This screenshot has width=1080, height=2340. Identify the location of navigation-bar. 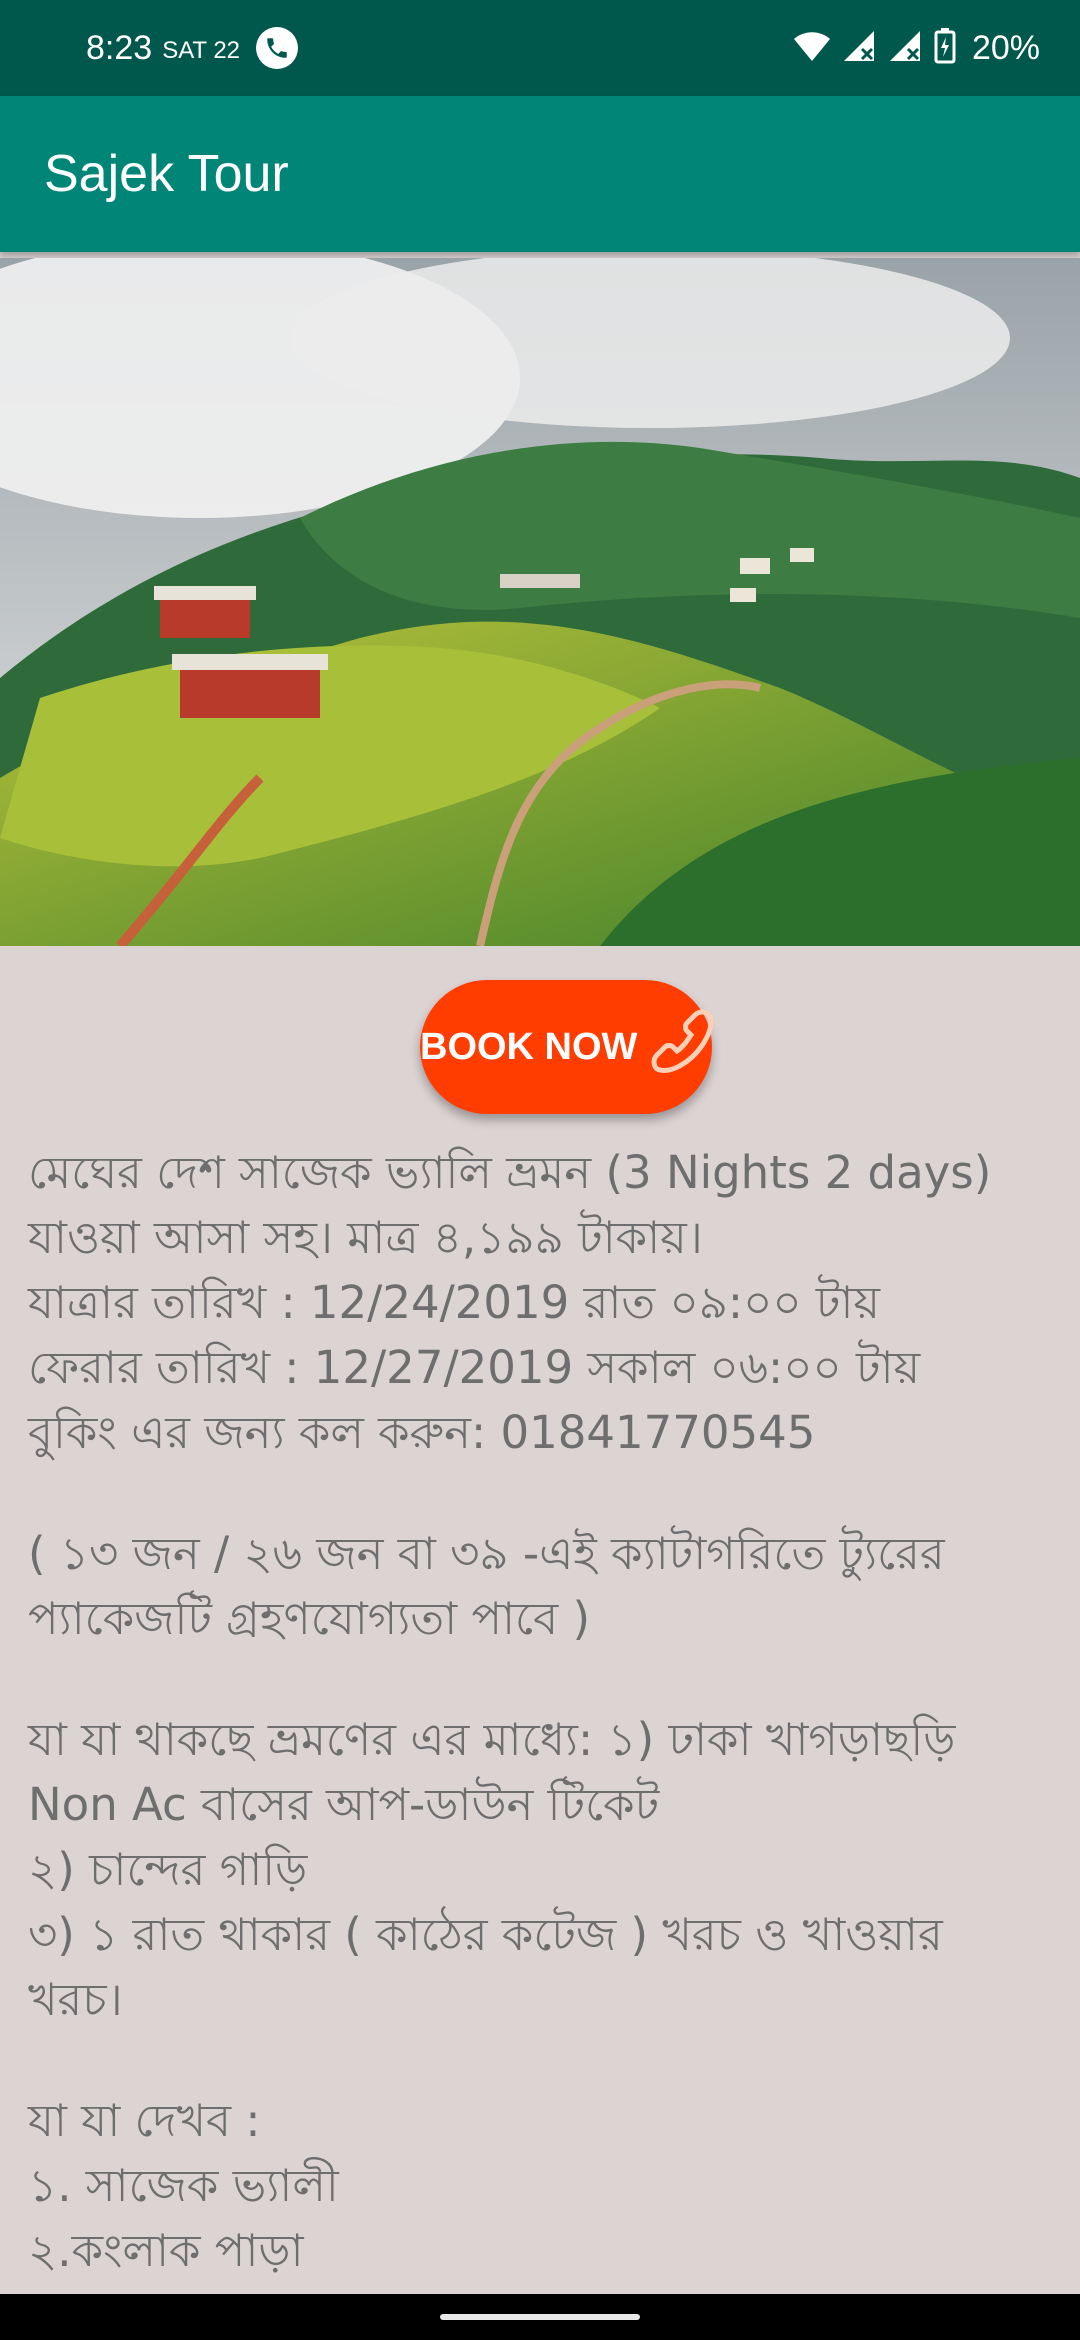
(540, 2317).